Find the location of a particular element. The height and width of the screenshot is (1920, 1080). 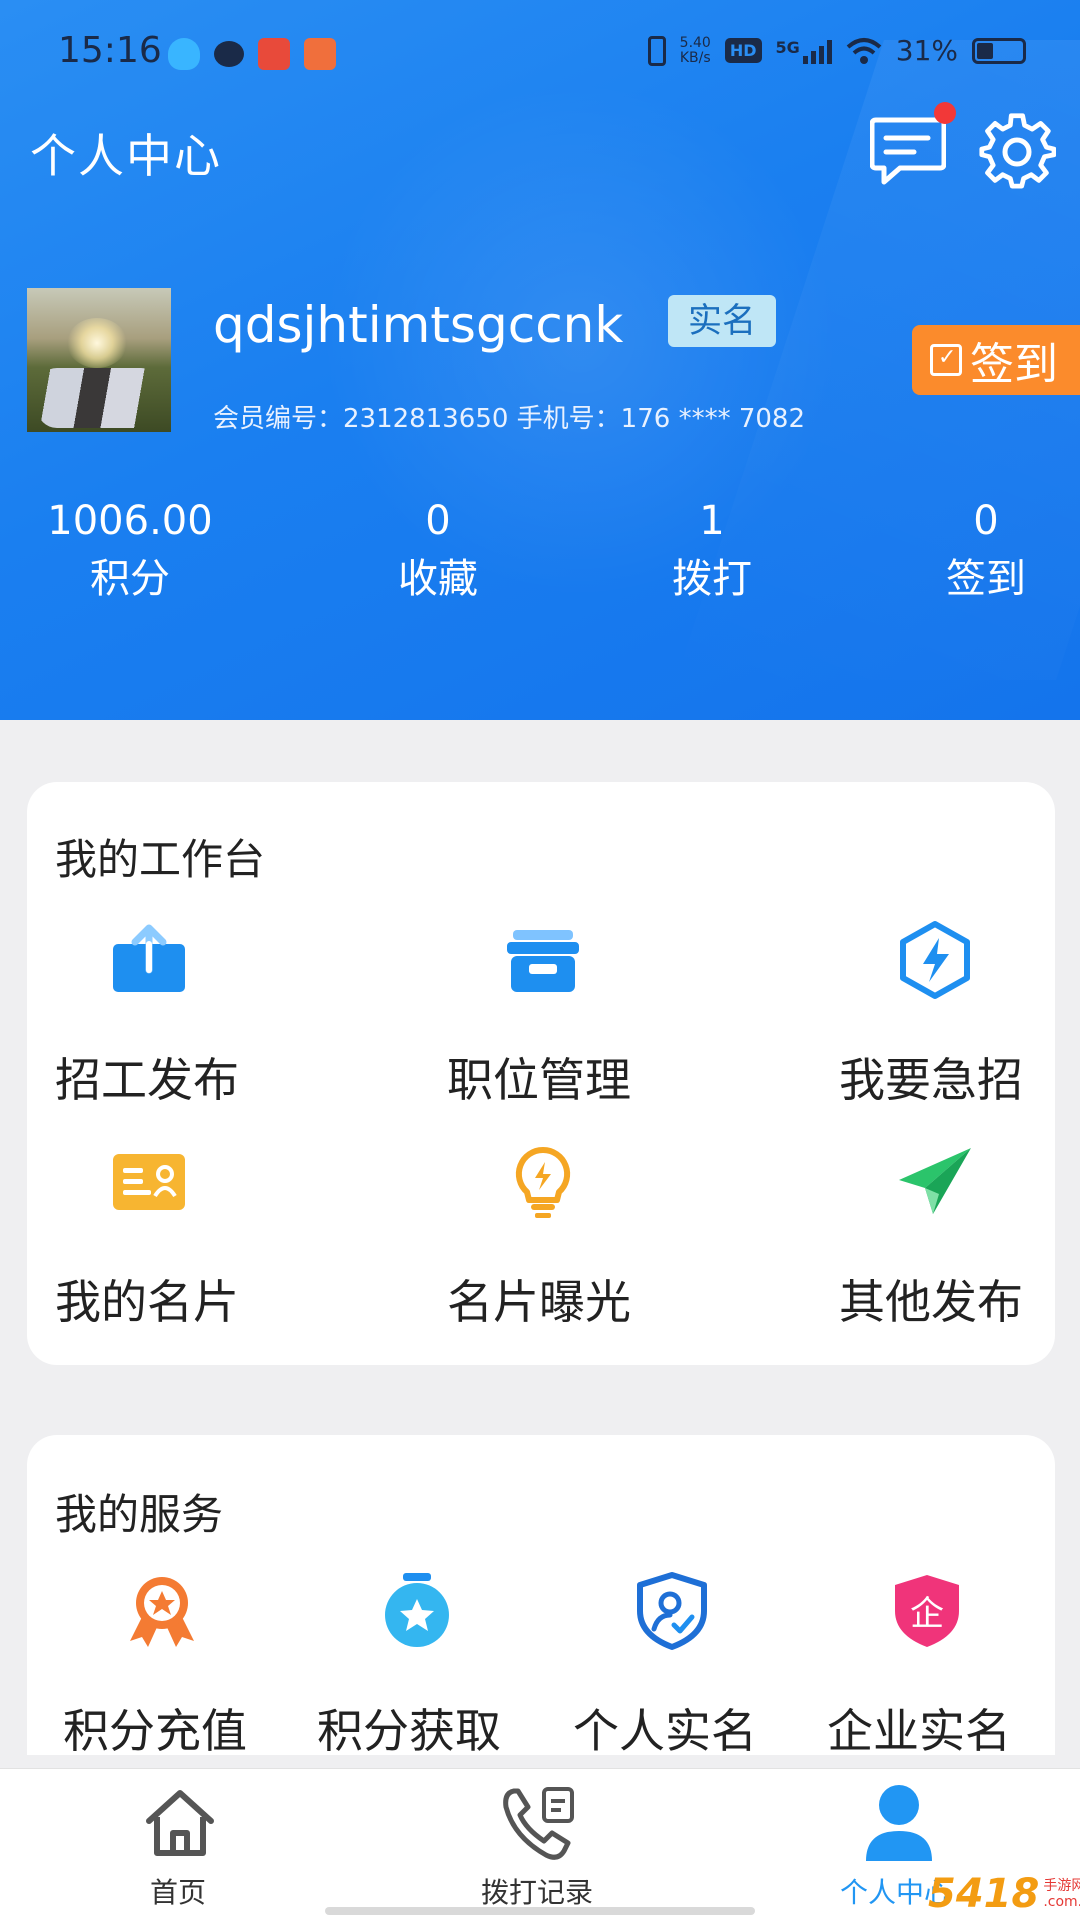

checkin-button: 签到 is located at coordinates (996, 360).